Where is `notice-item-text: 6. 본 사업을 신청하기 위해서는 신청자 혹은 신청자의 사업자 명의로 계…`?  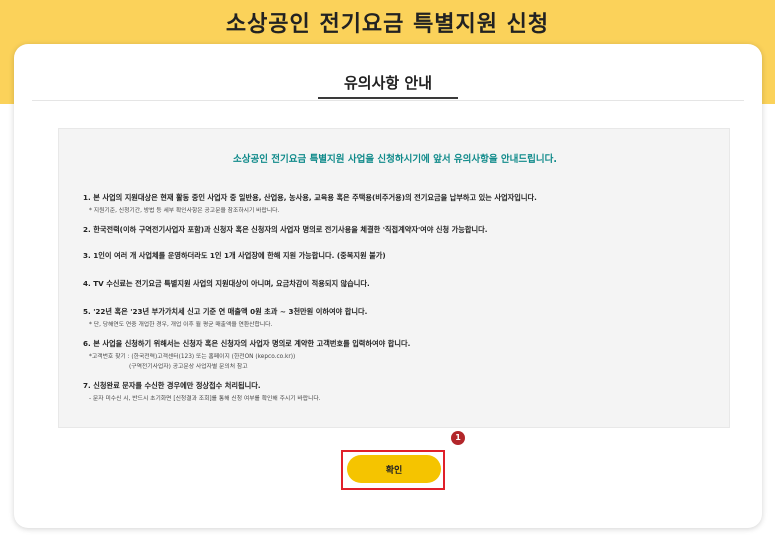 notice-item-text: 6. 본 사업을 신청하기 위해서는 신청자 혹은 신청자의 사업자 명의로 계… is located at coordinates (247, 343).